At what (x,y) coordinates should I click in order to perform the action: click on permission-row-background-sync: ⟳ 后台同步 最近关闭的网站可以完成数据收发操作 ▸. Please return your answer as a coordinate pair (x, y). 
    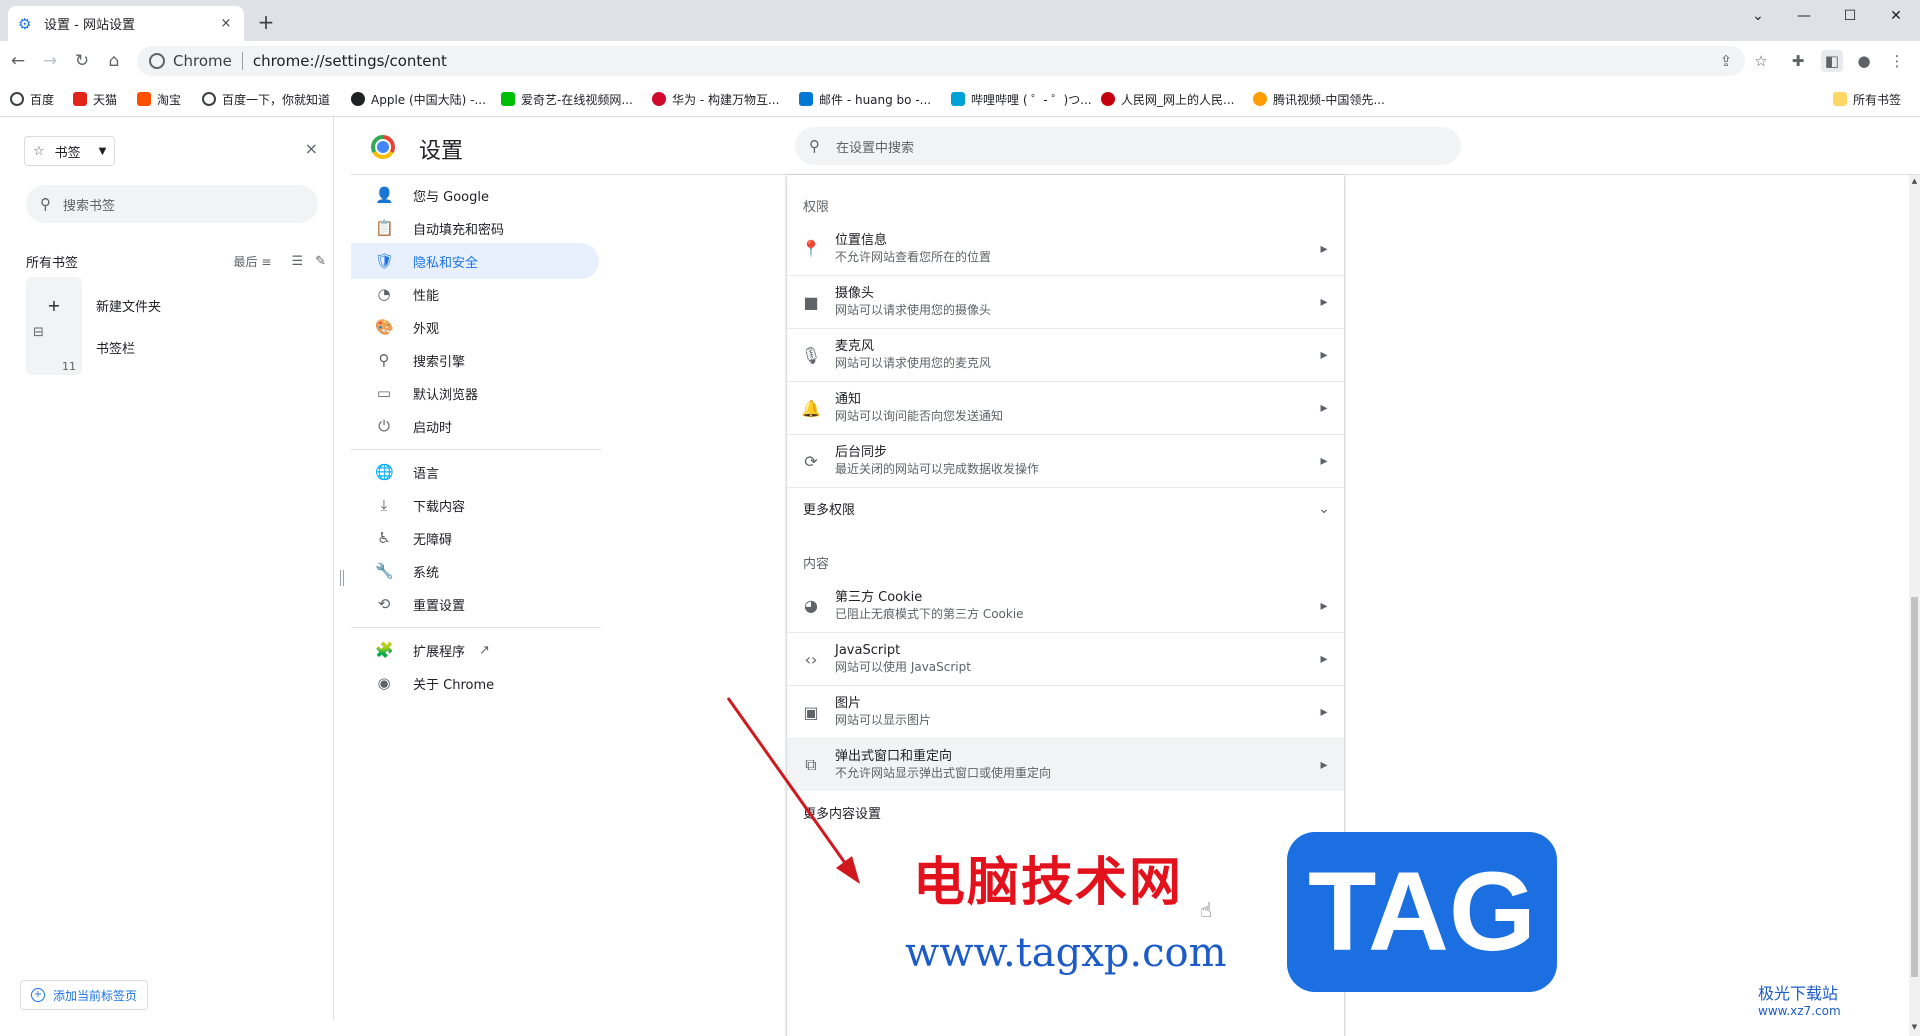
    Looking at the image, I should click on (1065, 460).